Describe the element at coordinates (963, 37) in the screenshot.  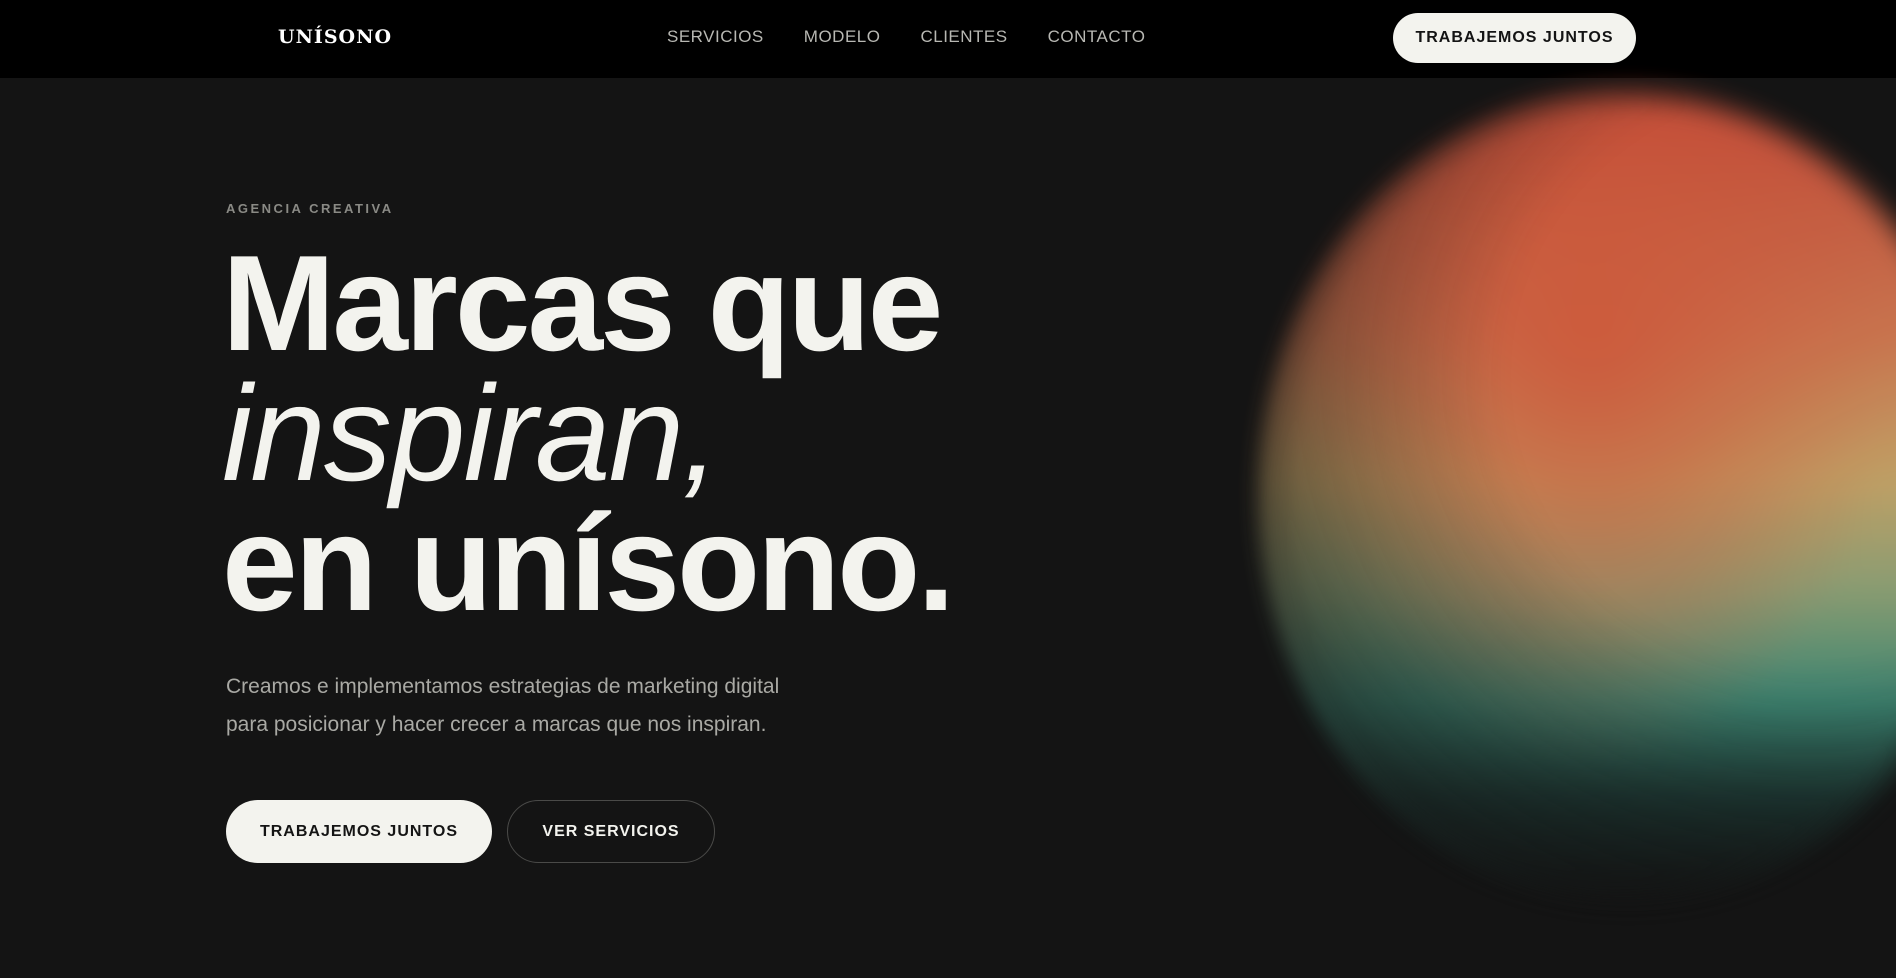
I see `nav-link-clientes: CLIENTES` at that location.